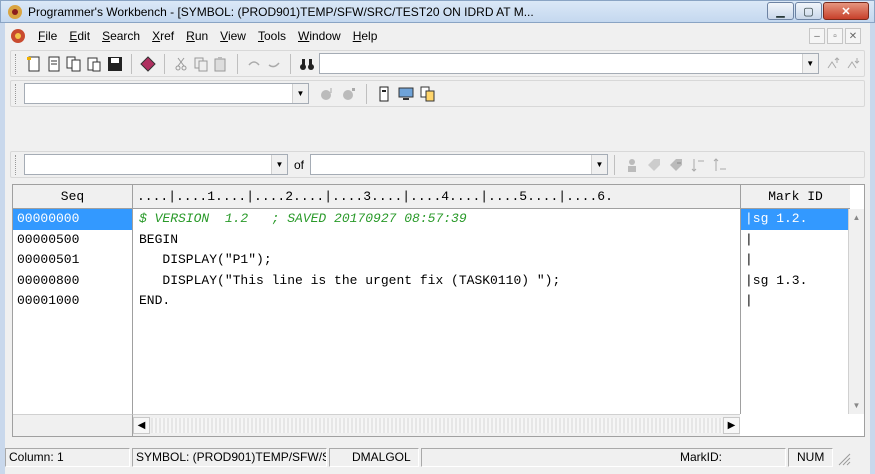 Image resolution: width=875 pixels, height=474 pixels. What do you see at coordinates (319, 36) in the screenshot?
I see `menu-window: Window` at bounding box center [319, 36].